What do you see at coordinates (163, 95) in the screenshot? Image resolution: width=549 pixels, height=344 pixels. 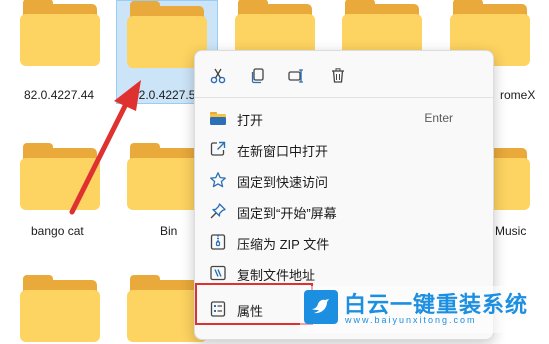 I see `folder-label: 82.0.4227.5` at bounding box center [163, 95].